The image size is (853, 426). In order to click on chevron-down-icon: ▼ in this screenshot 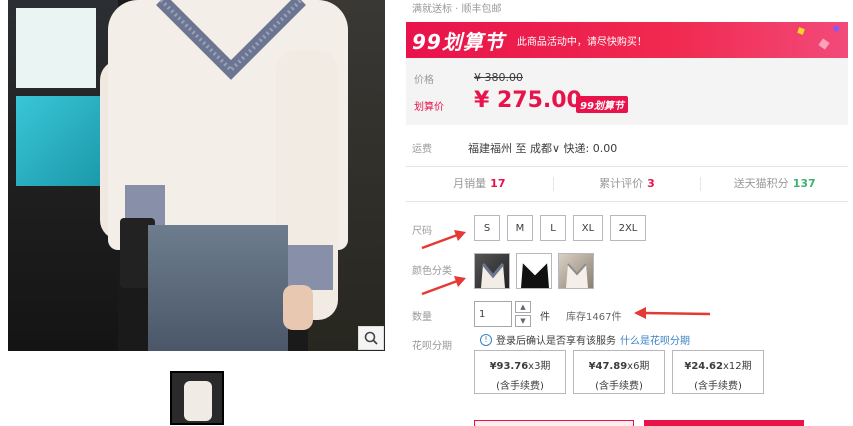, I will do `click(523, 321)`.